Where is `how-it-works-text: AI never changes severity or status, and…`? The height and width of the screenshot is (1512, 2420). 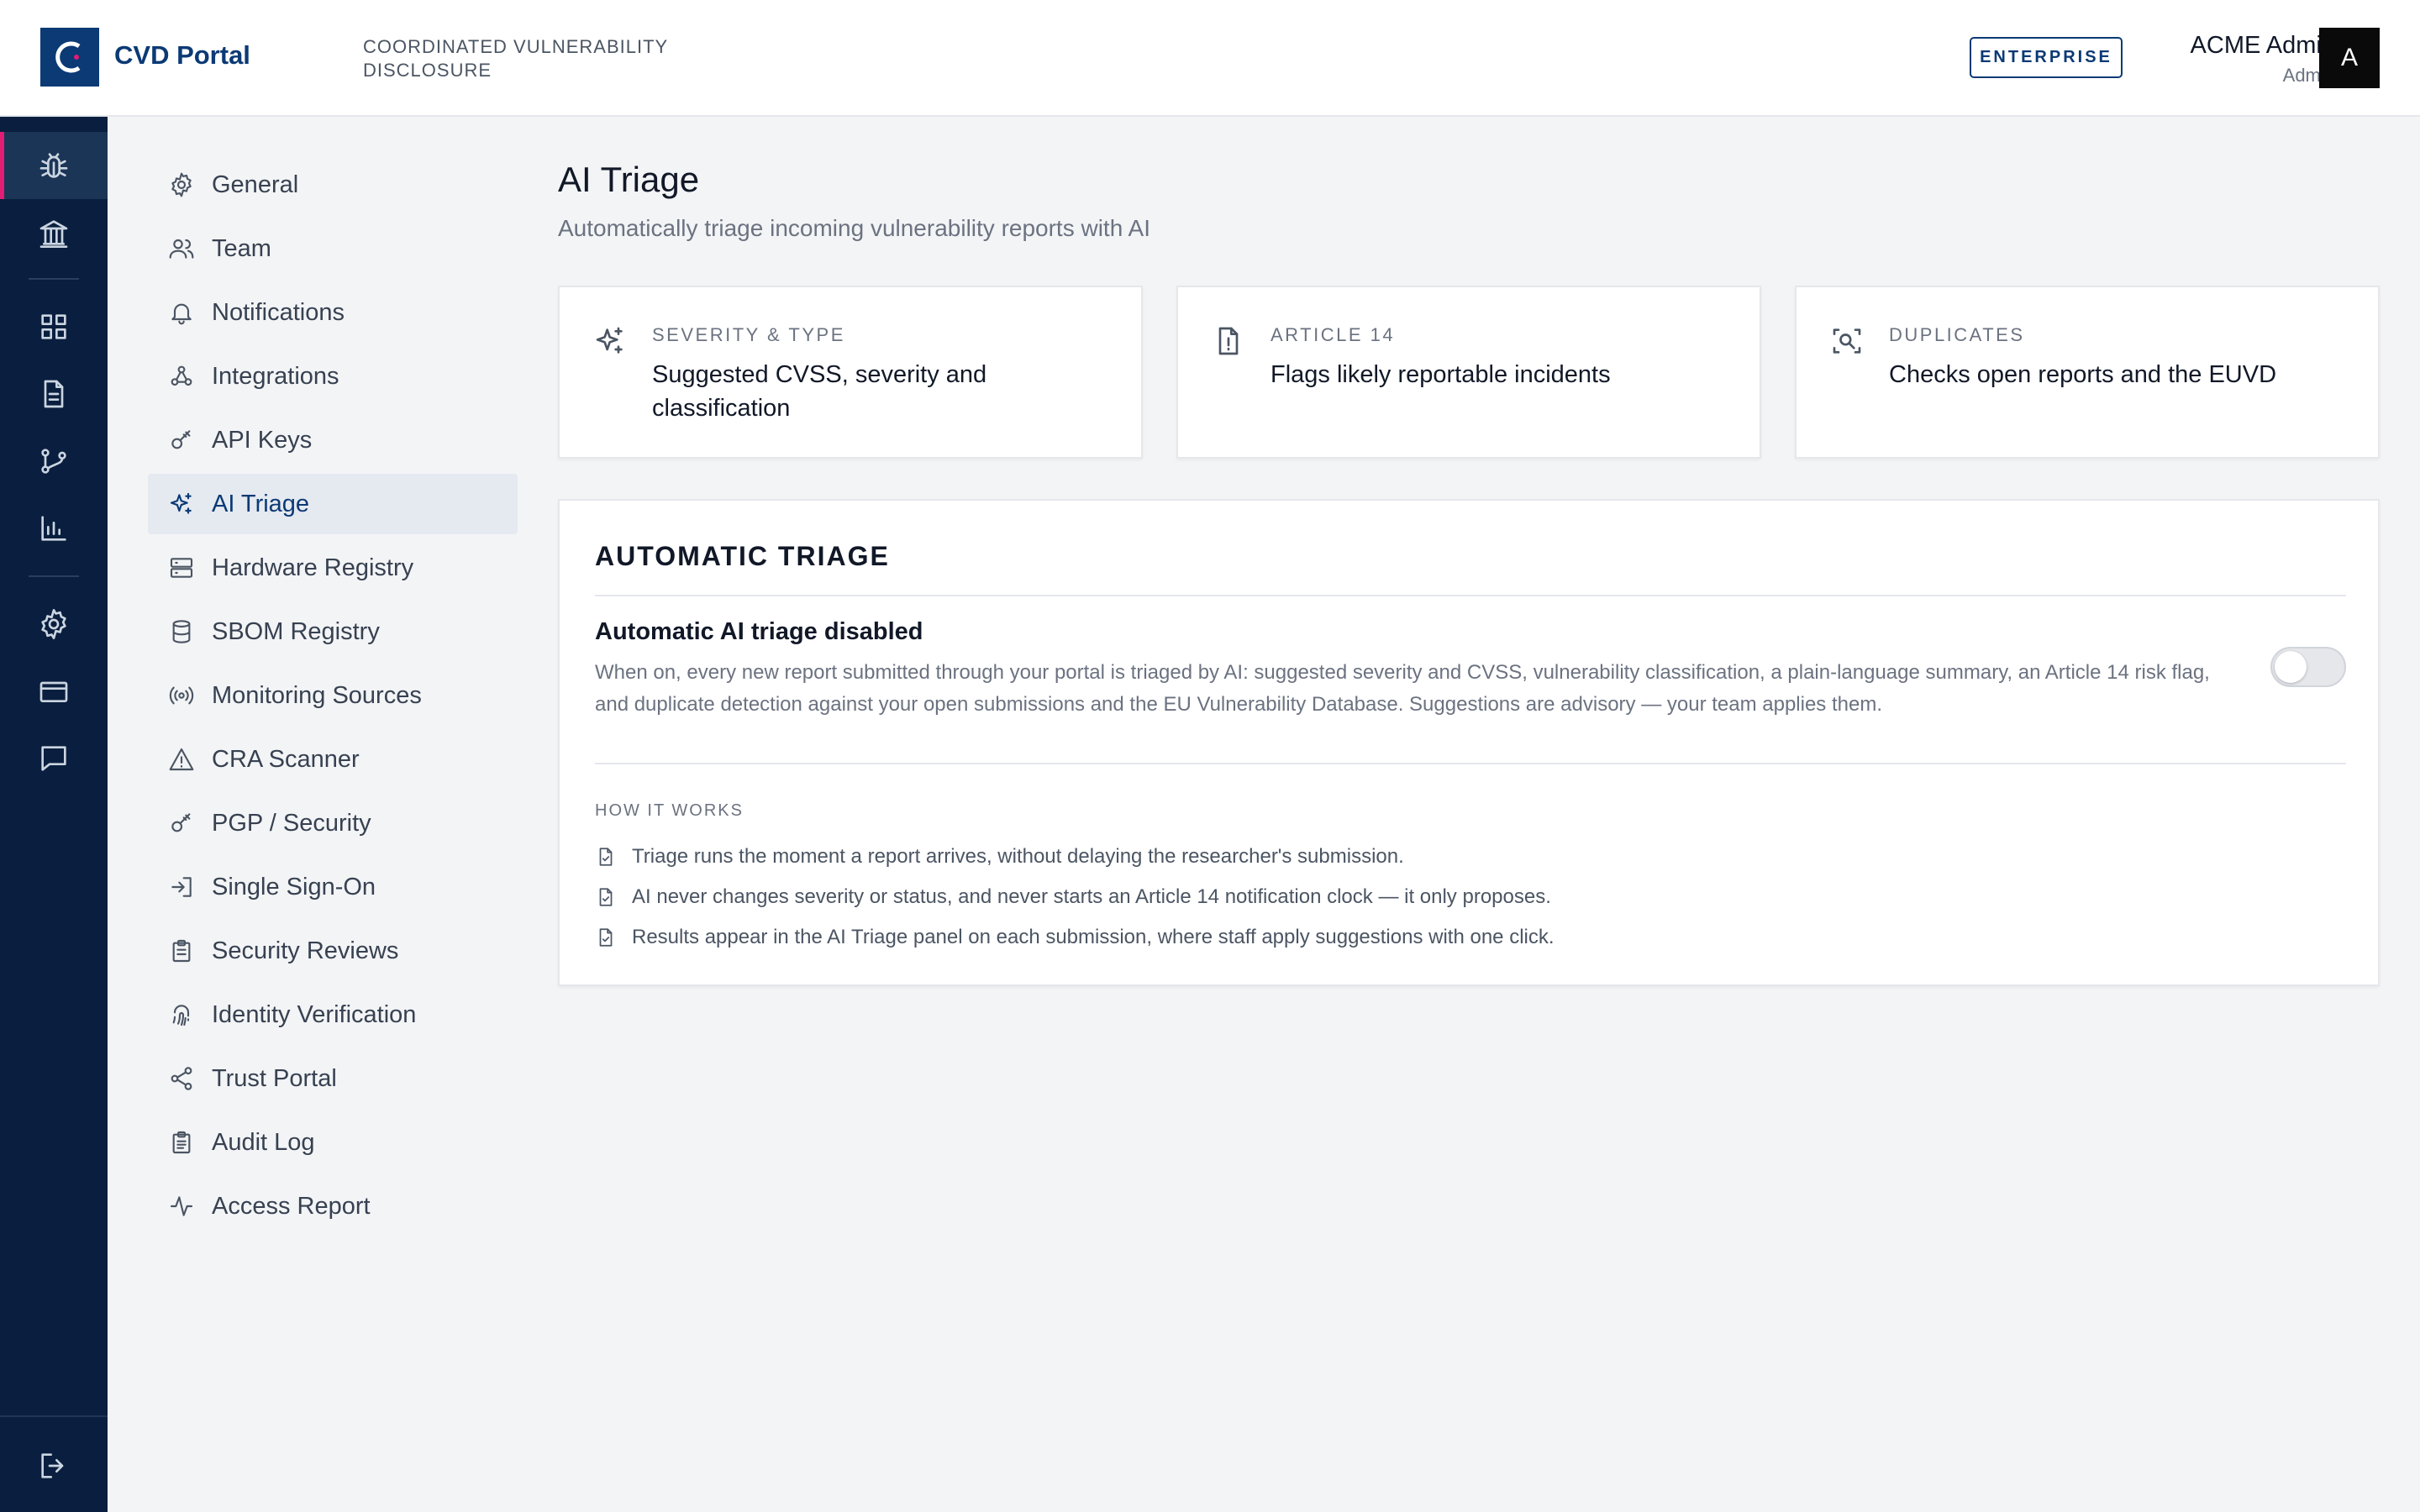 how-it-works-text: AI never changes severity or status, and… is located at coordinates (1091, 896).